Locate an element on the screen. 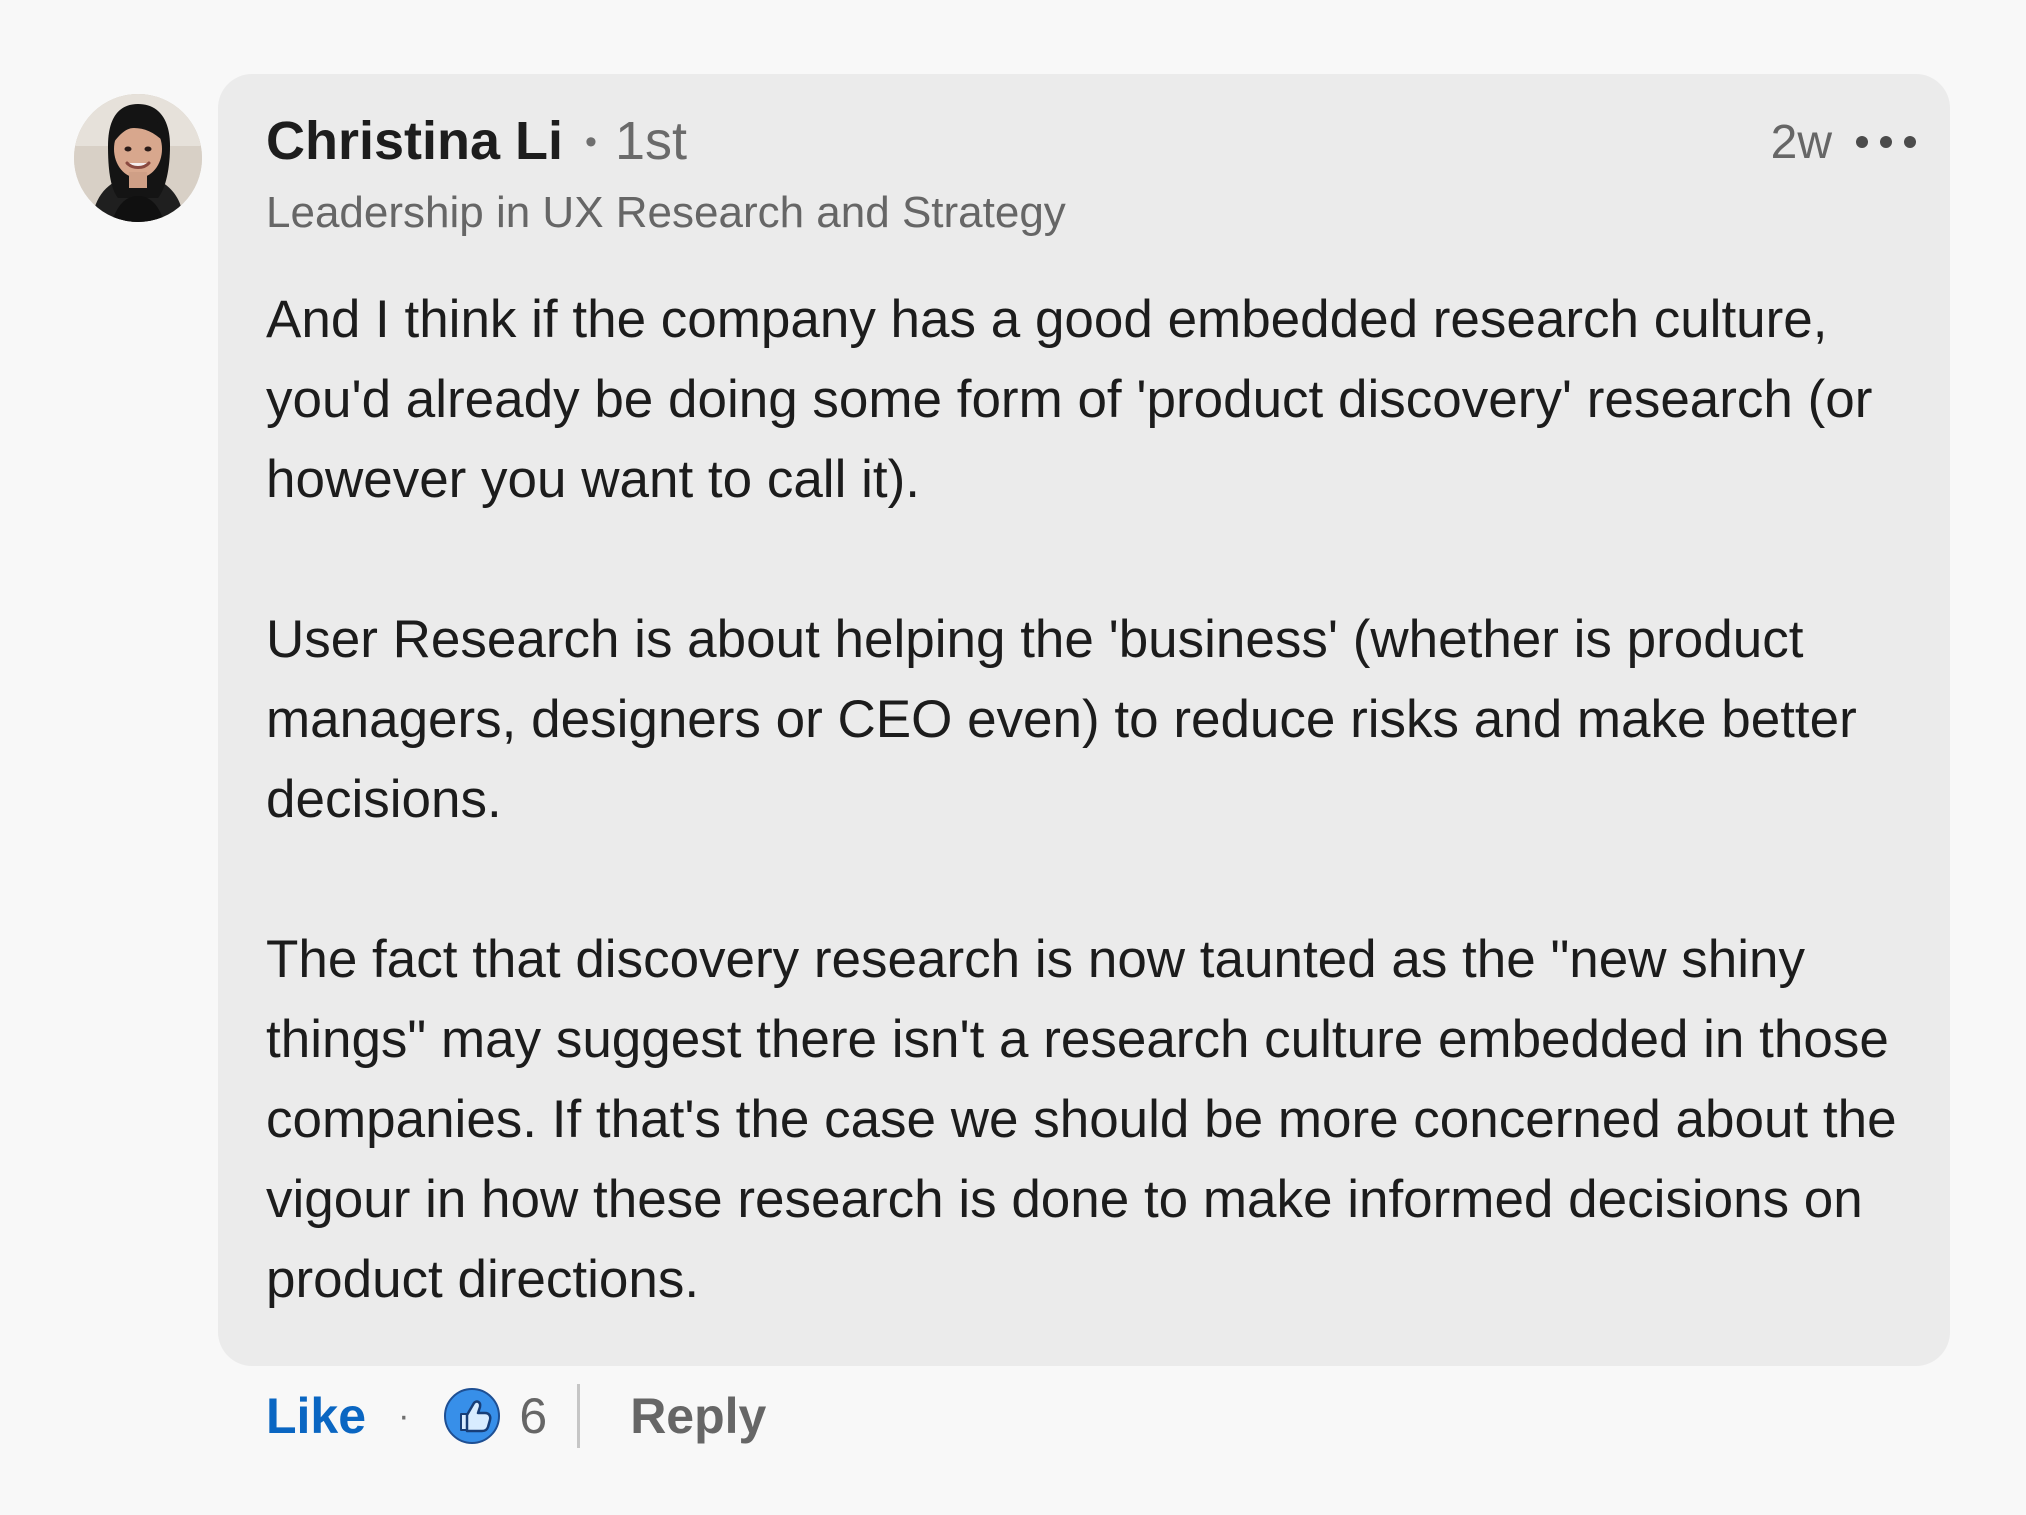 This screenshot has width=2026, height=1515. author-avatar is located at coordinates (138, 158).